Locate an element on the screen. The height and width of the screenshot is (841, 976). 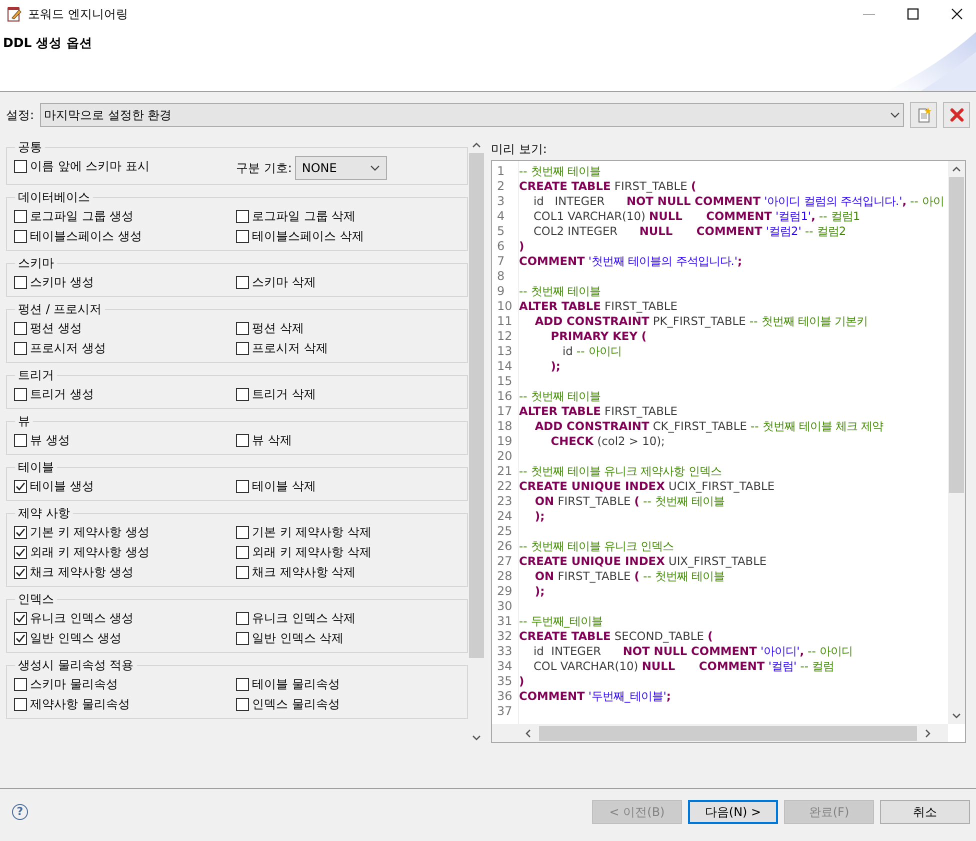
checkbox-label: 펑션 삭제 is located at coordinates (278, 328).